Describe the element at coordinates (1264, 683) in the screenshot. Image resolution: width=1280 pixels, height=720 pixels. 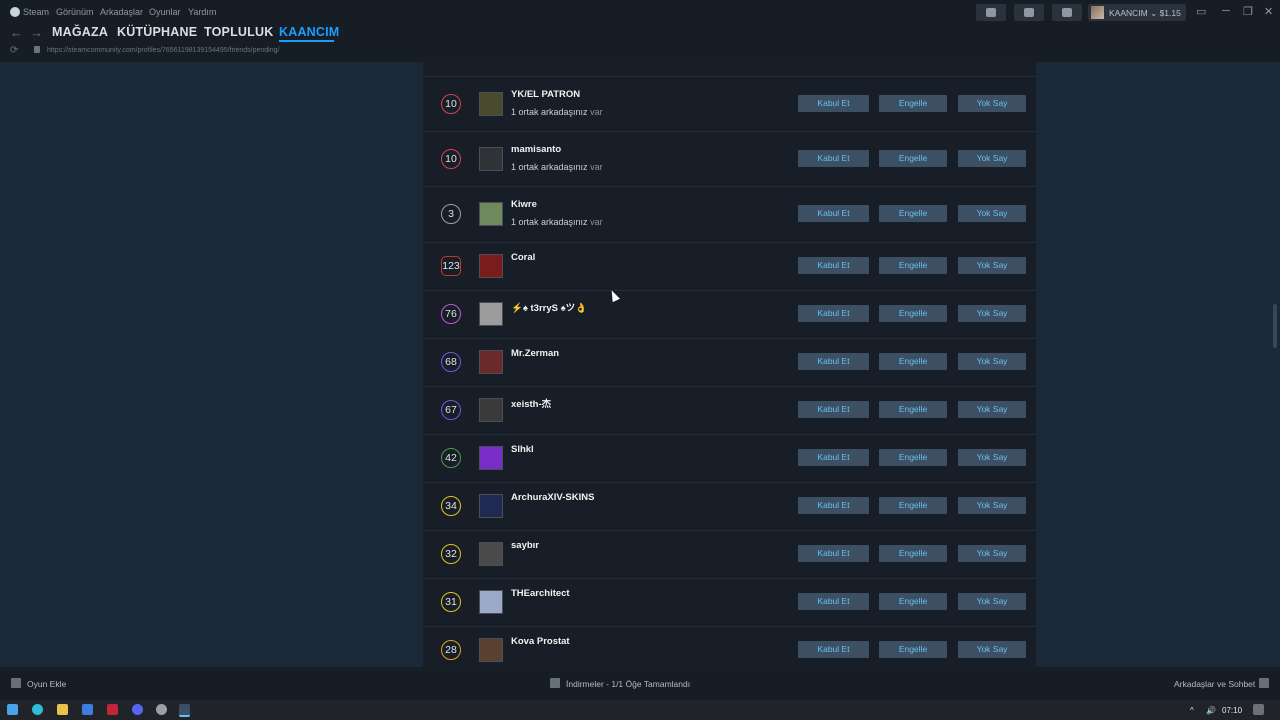
I see `chat-icon` at that location.